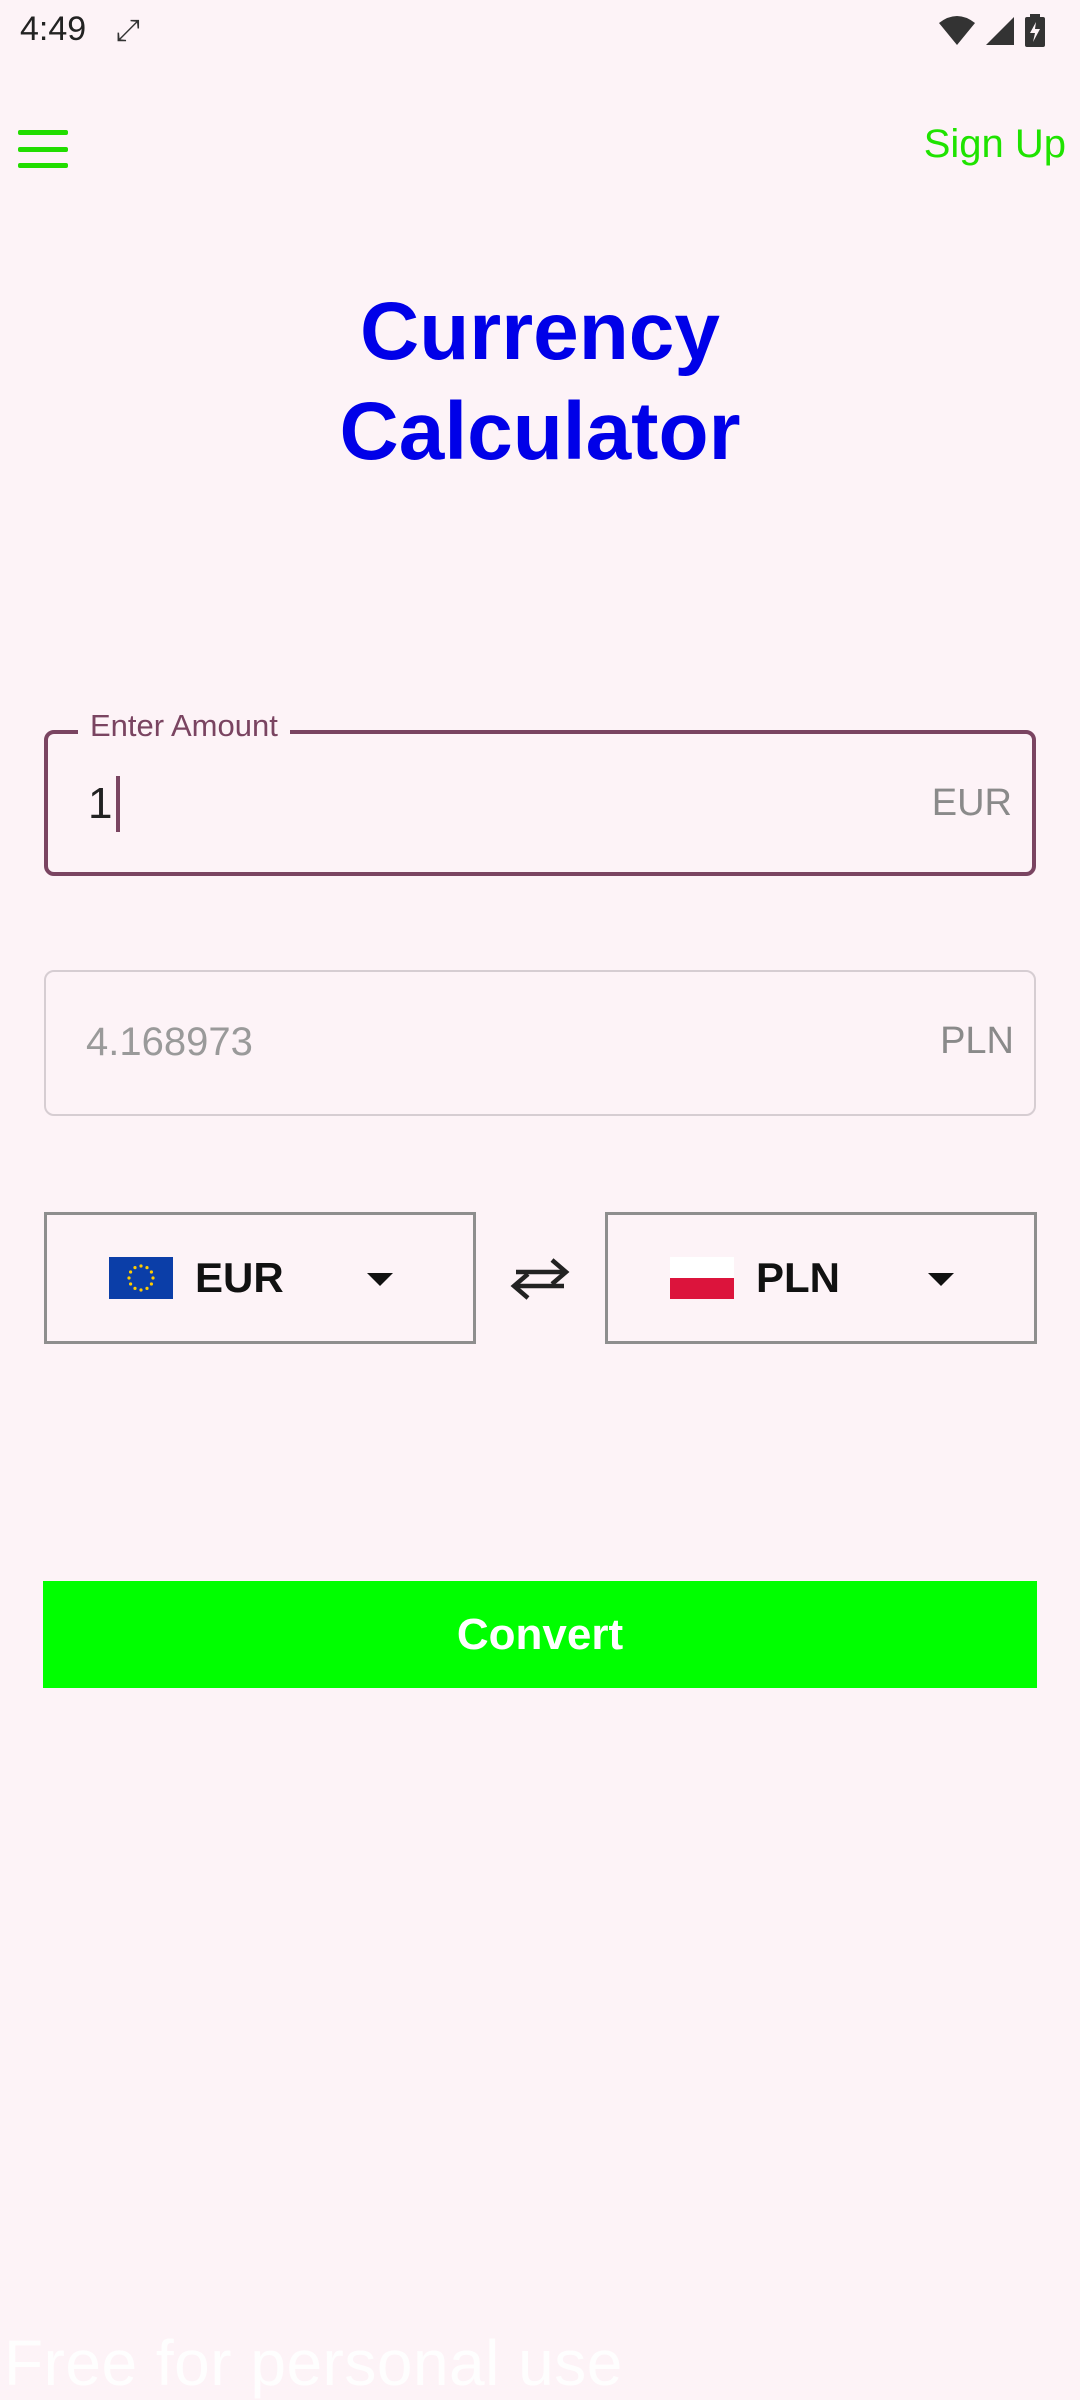  Describe the element at coordinates (702, 1278) in the screenshot. I see `poland-flag-icon` at that location.